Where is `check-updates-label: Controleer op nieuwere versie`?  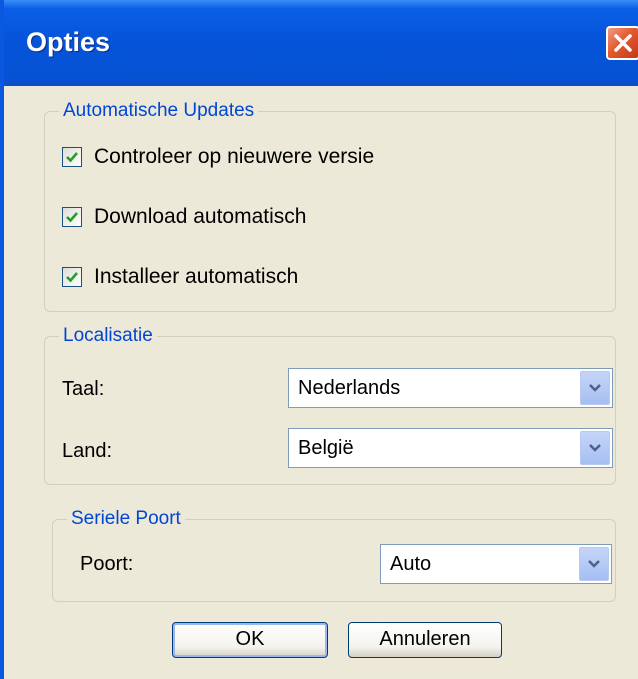 check-updates-label: Controleer op nieuwere versie is located at coordinates (234, 156).